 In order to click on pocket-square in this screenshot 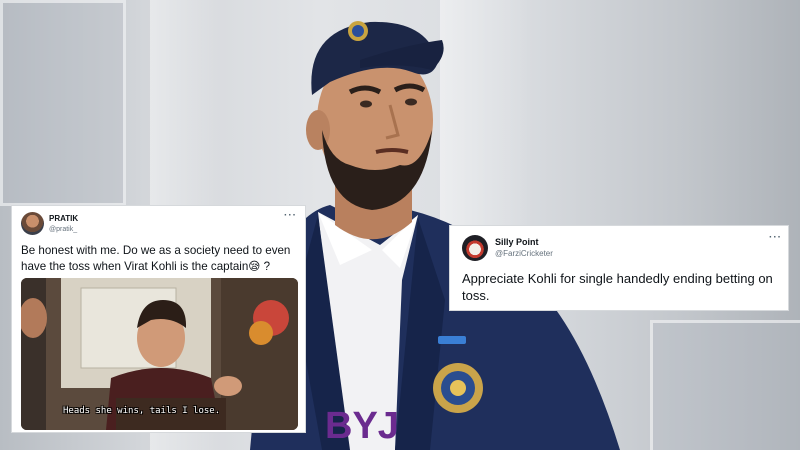, I will do `click(452, 340)`.